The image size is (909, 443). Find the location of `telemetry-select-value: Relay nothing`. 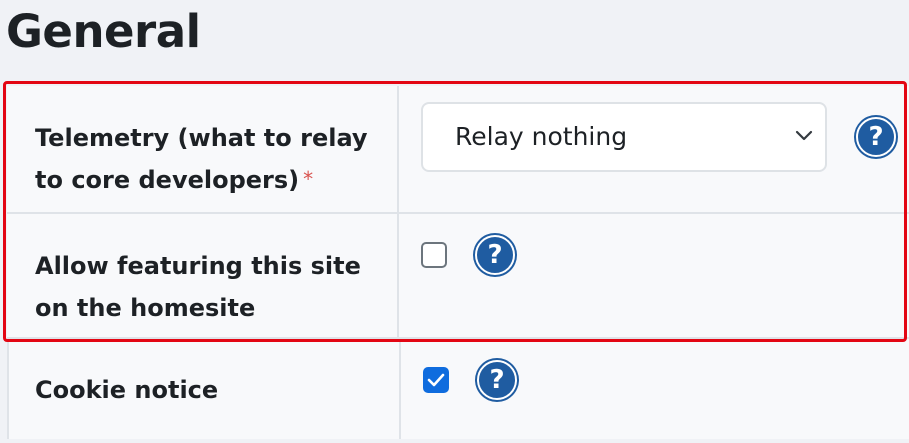

telemetry-select-value: Relay nothing is located at coordinates (541, 136).